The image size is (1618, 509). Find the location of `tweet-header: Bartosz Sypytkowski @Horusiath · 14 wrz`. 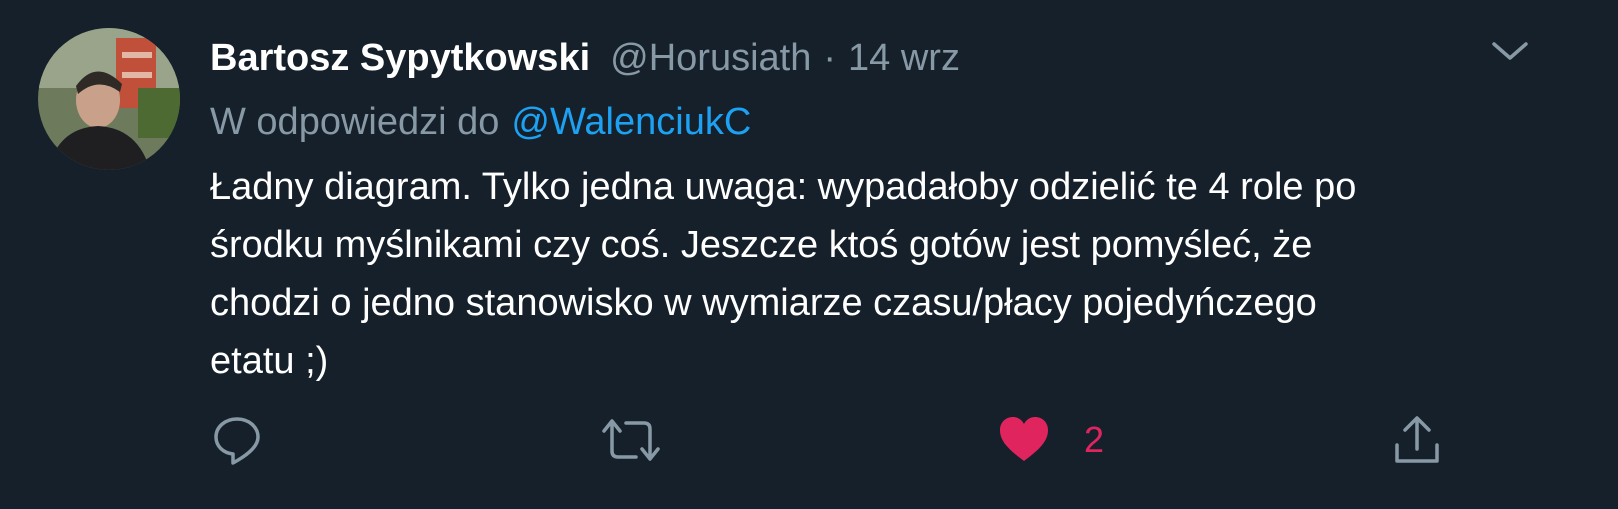

tweet-header: Bartosz Sypytkowski @Horusiath · 14 wrz is located at coordinates (585, 58).